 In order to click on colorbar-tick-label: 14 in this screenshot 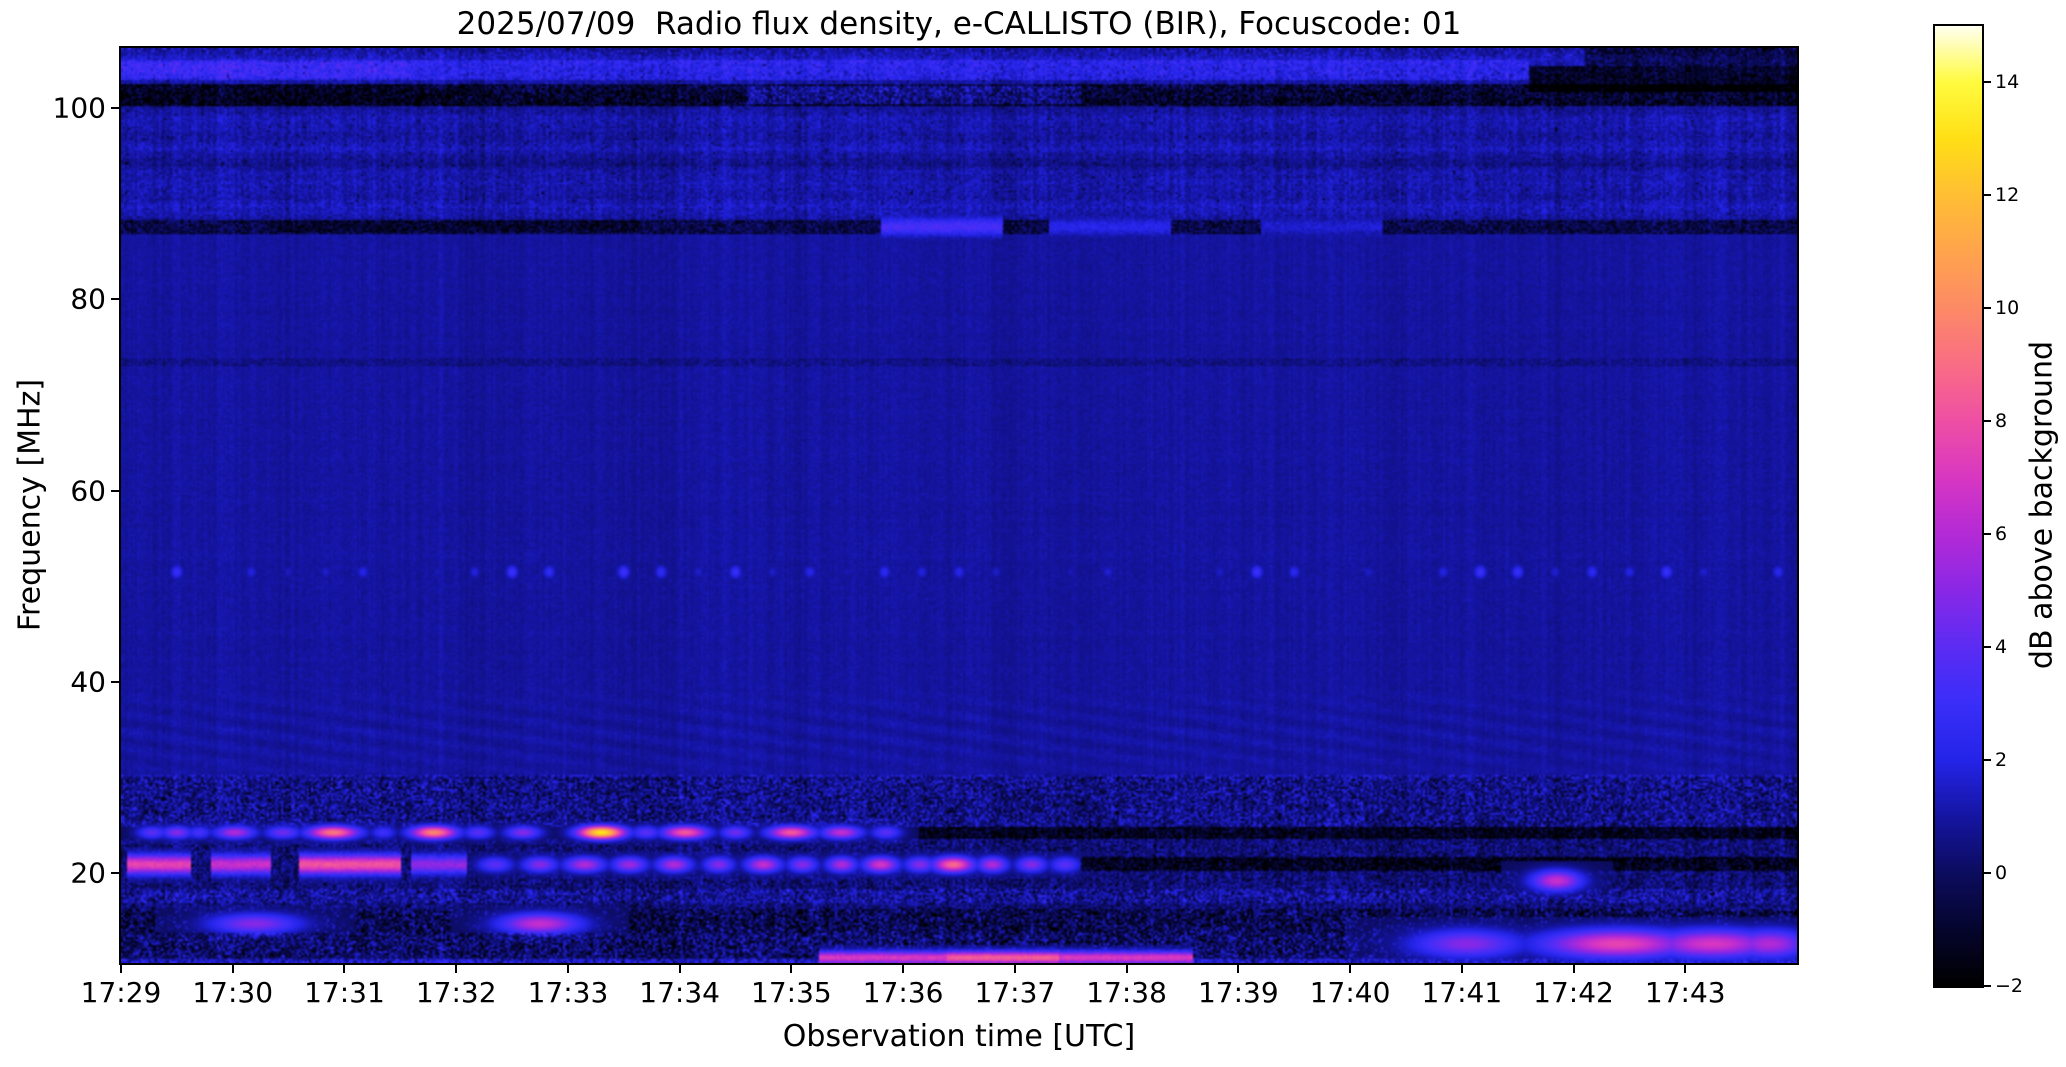, I will do `click(2007, 82)`.